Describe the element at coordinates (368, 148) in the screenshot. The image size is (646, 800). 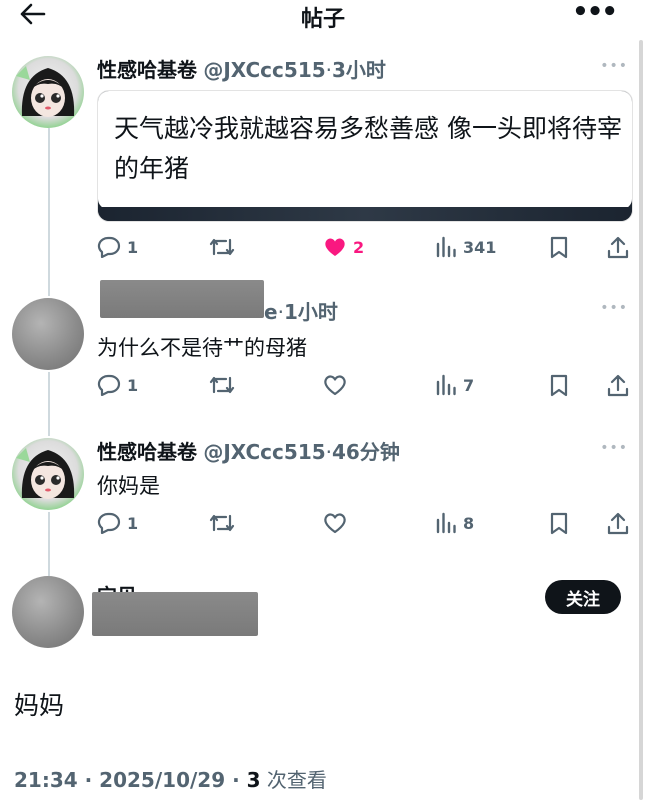
I see `media-text: 天气越冷我就越容易多愁善感 像一头即将待宰的年猪` at that location.